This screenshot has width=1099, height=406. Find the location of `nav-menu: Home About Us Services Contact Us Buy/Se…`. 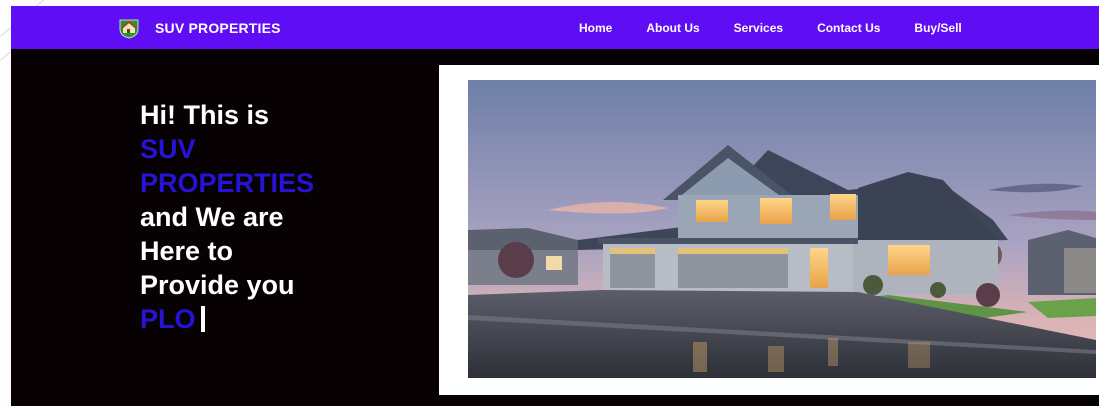

nav-menu: Home About Us Services Contact Us Buy/Se… is located at coordinates (787, 27).